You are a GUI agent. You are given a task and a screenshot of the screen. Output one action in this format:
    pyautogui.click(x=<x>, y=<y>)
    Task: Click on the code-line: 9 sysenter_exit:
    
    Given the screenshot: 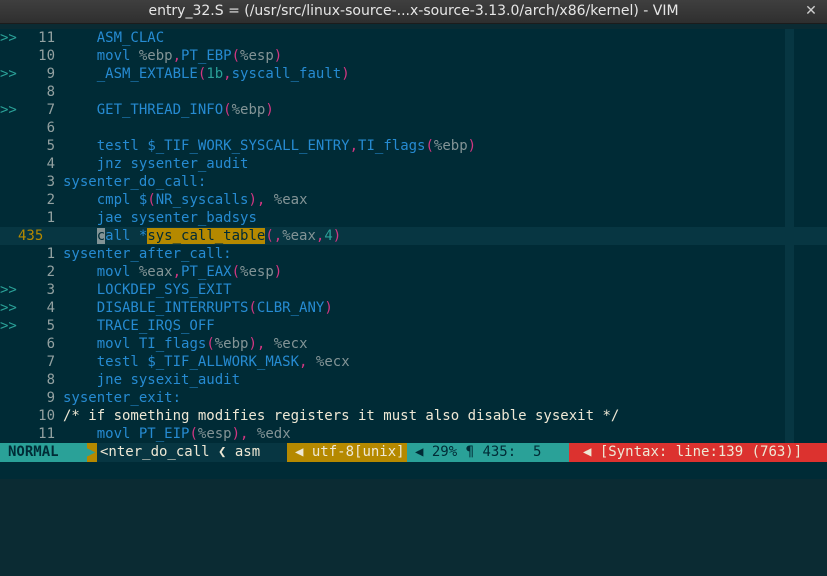 What is the action you would take?
    pyautogui.click(x=413, y=398)
    